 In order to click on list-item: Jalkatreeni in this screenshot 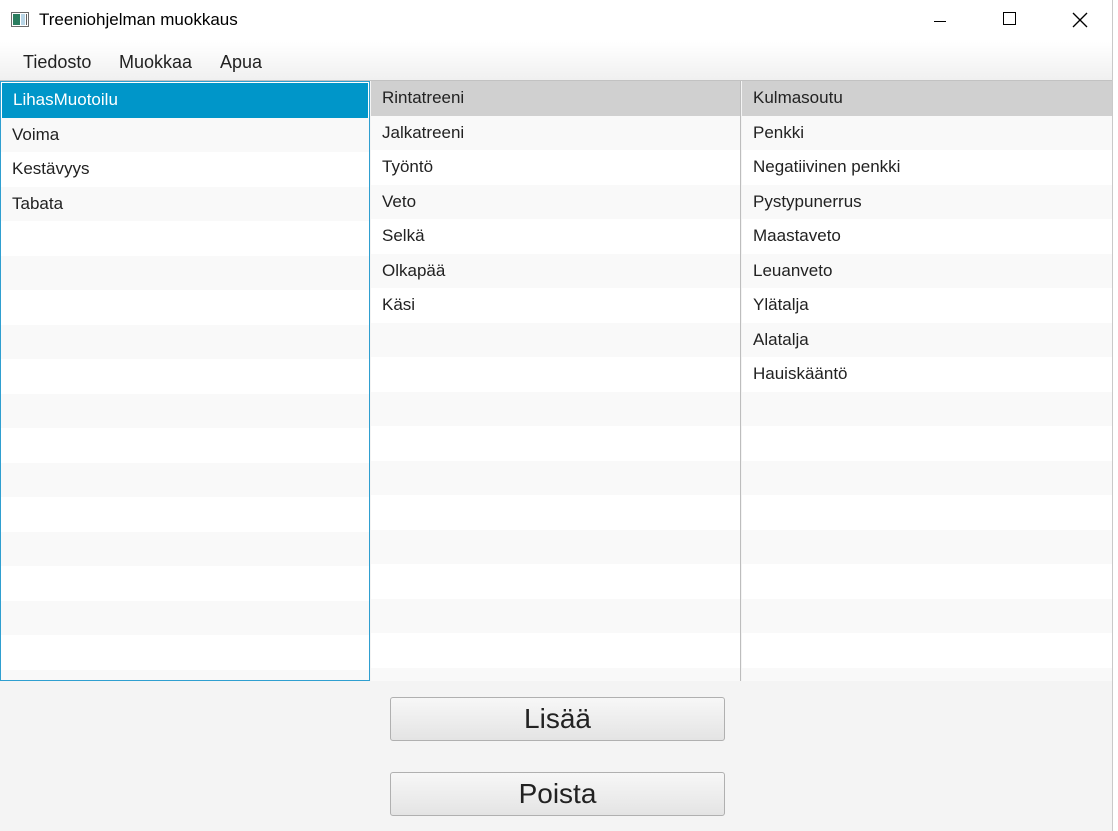, I will do `click(555, 132)`.